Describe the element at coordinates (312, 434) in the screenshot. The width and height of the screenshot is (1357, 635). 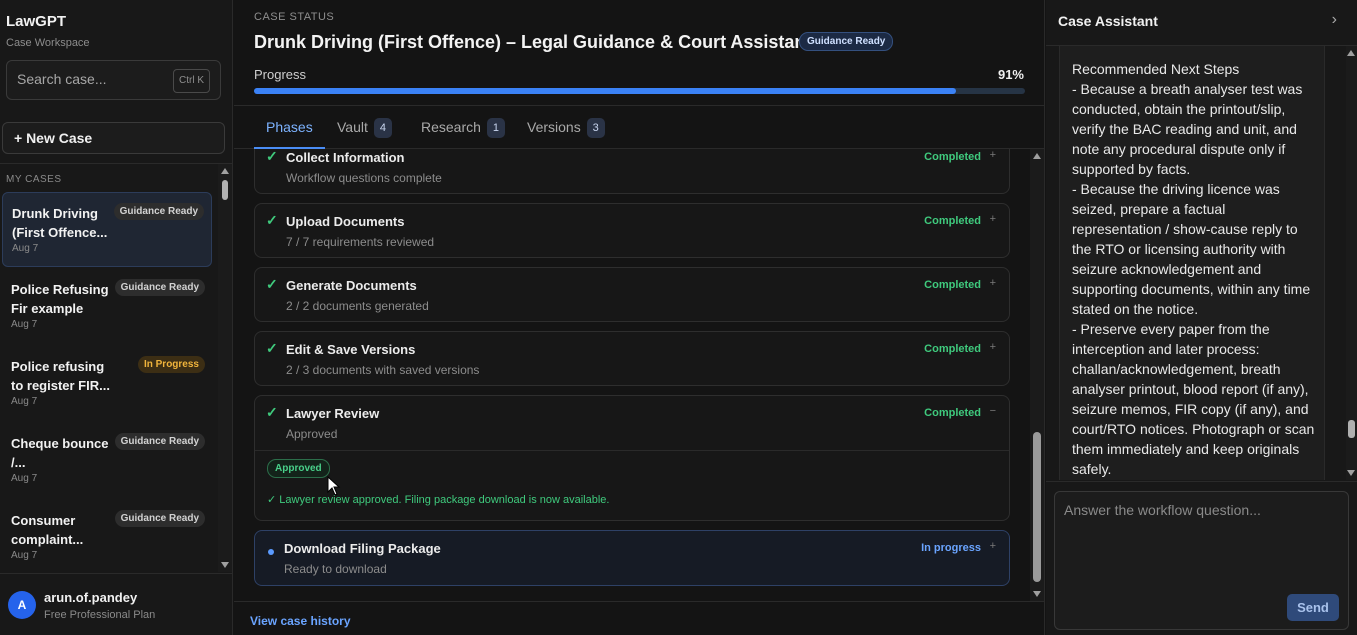
I see `phase-subtitle: Approved` at that location.